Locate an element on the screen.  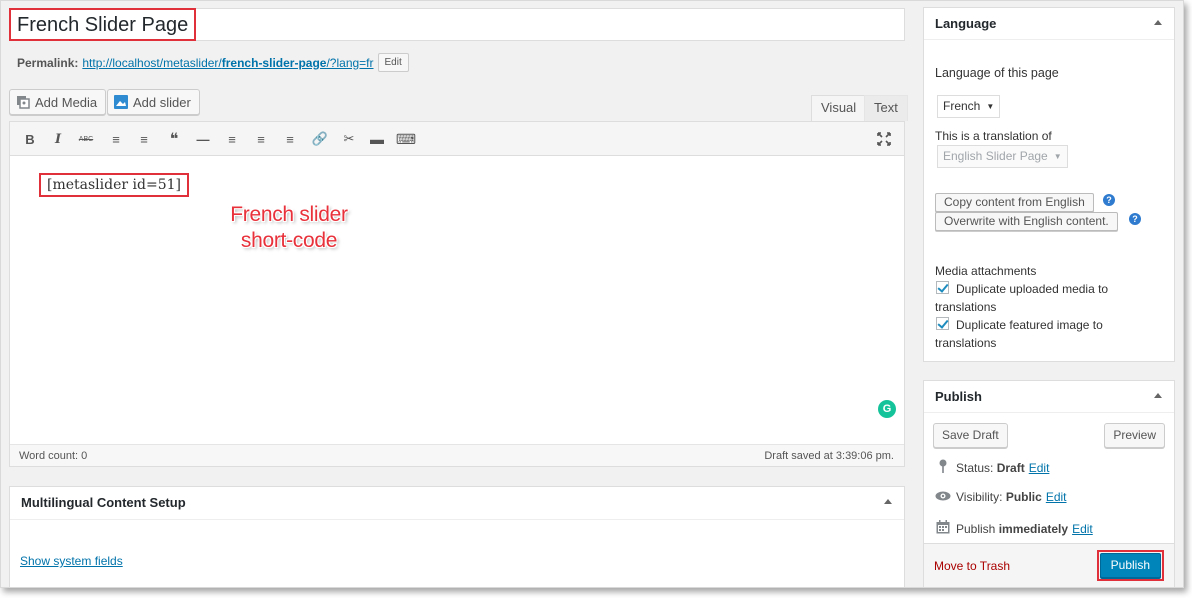
overwrite-content-button: Overwrite with English content. is located at coordinates (1026, 221).